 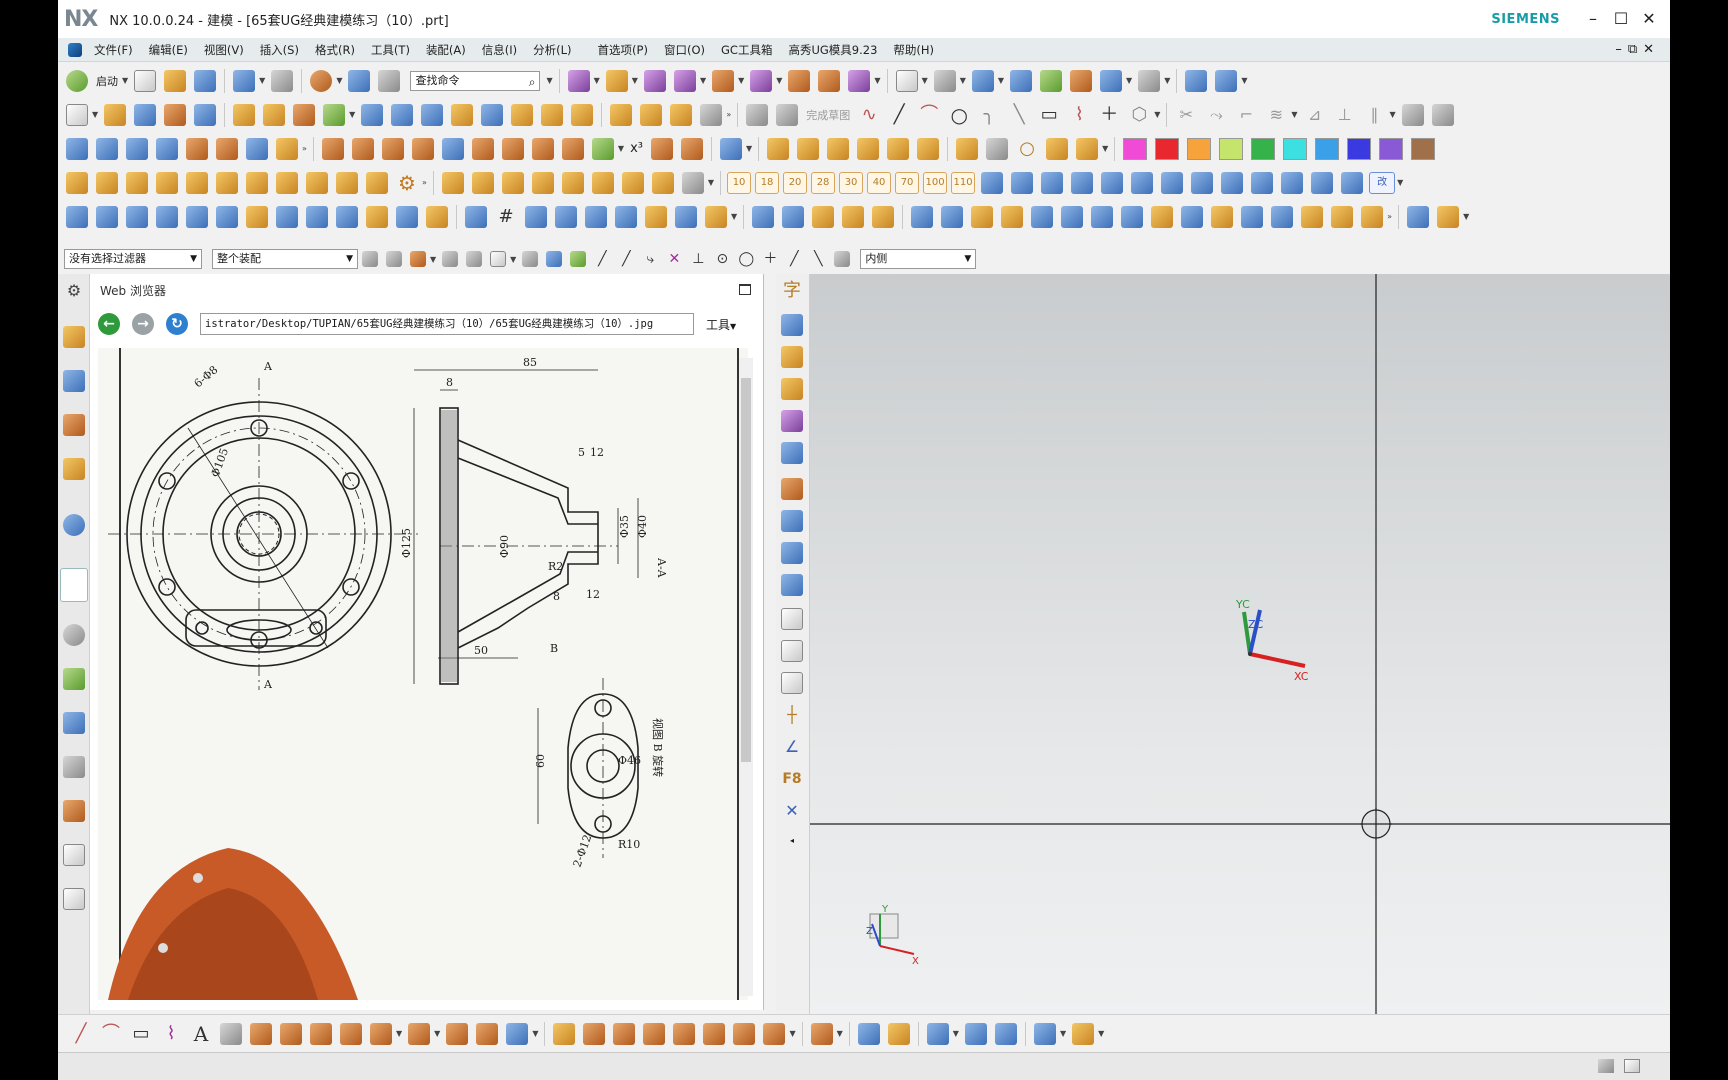 I want to click on datum-plane-icon, so click(x=778, y=148).